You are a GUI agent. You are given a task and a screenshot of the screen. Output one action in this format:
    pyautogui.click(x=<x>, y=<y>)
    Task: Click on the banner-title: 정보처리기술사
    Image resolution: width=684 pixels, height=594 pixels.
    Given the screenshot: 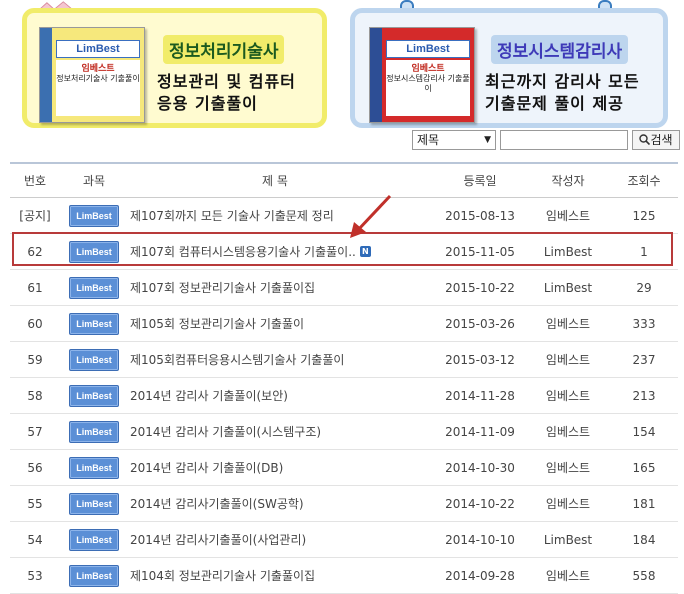 What is the action you would take?
    pyautogui.click(x=224, y=49)
    